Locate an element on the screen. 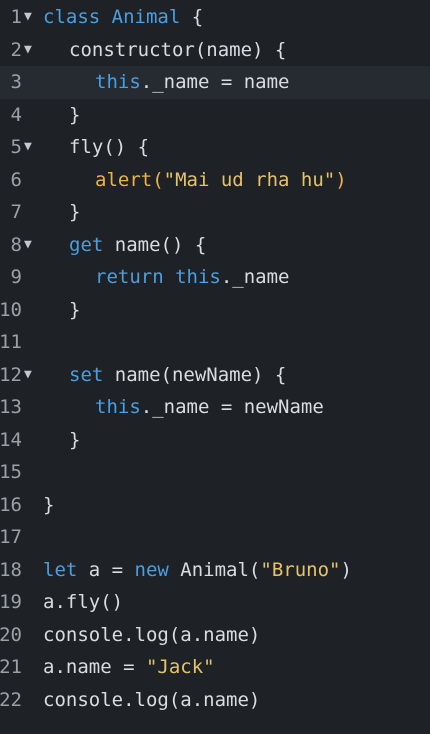  line-number: 18 is located at coordinates (11, 569).